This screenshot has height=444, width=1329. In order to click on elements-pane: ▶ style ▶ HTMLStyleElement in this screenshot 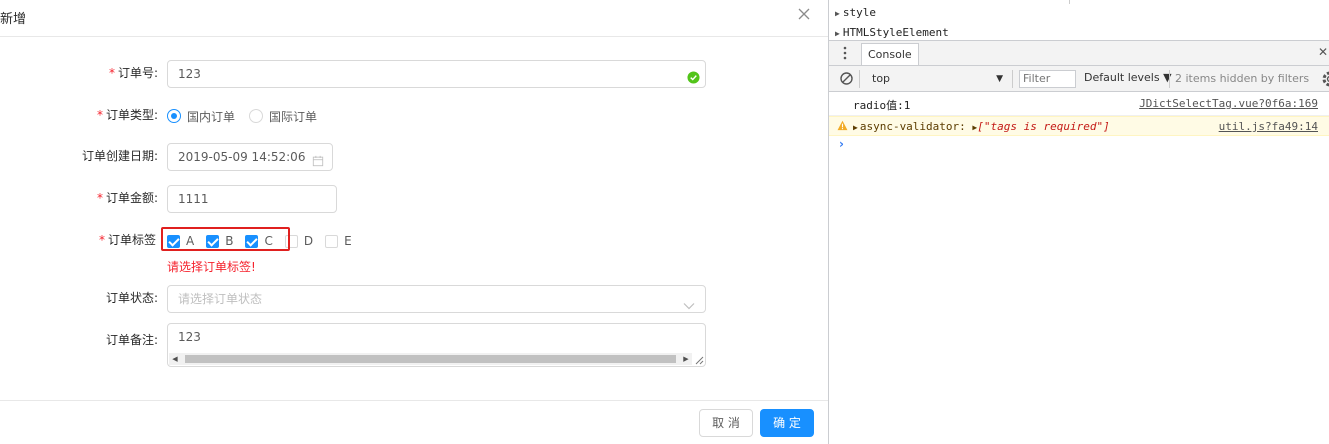, I will do `click(1079, 20)`.